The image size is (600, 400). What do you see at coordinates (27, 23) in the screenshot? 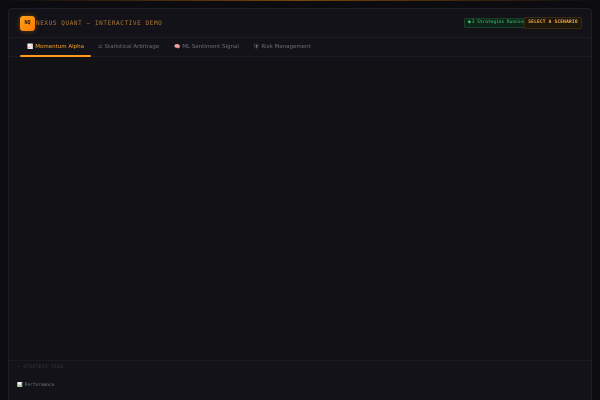
I see `nexus-logo: NQ` at bounding box center [27, 23].